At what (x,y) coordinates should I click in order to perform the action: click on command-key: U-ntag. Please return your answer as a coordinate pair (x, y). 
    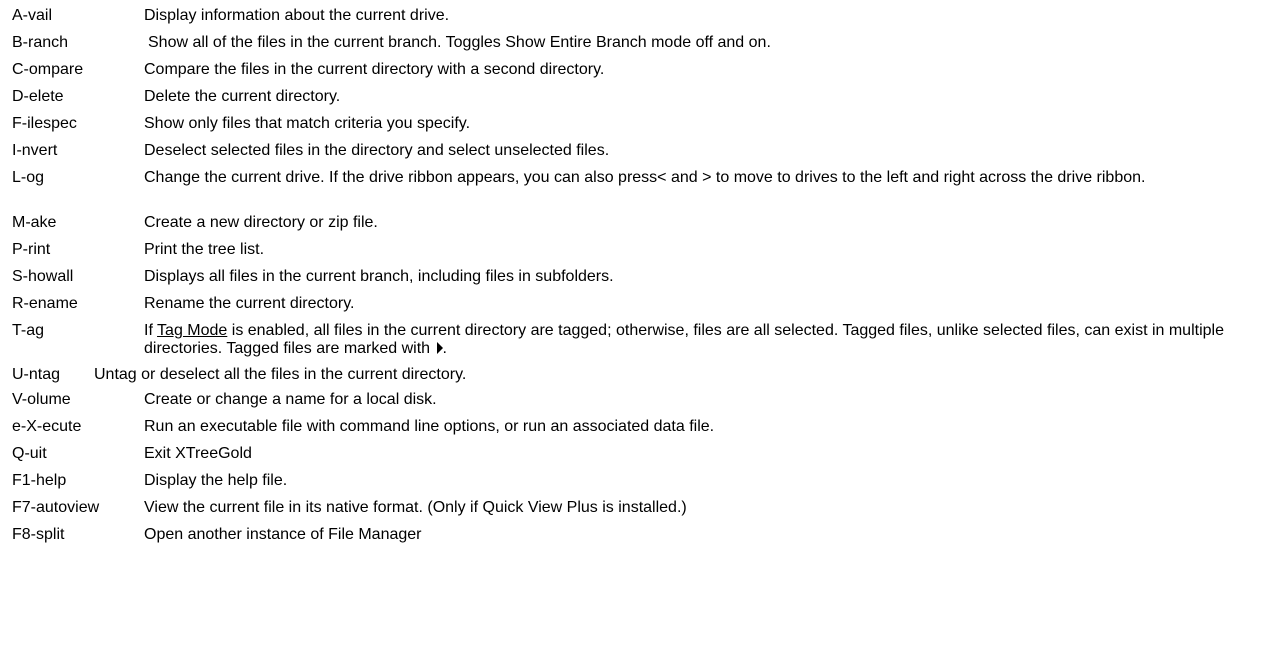
    Looking at the image, I should click on (36, 374).